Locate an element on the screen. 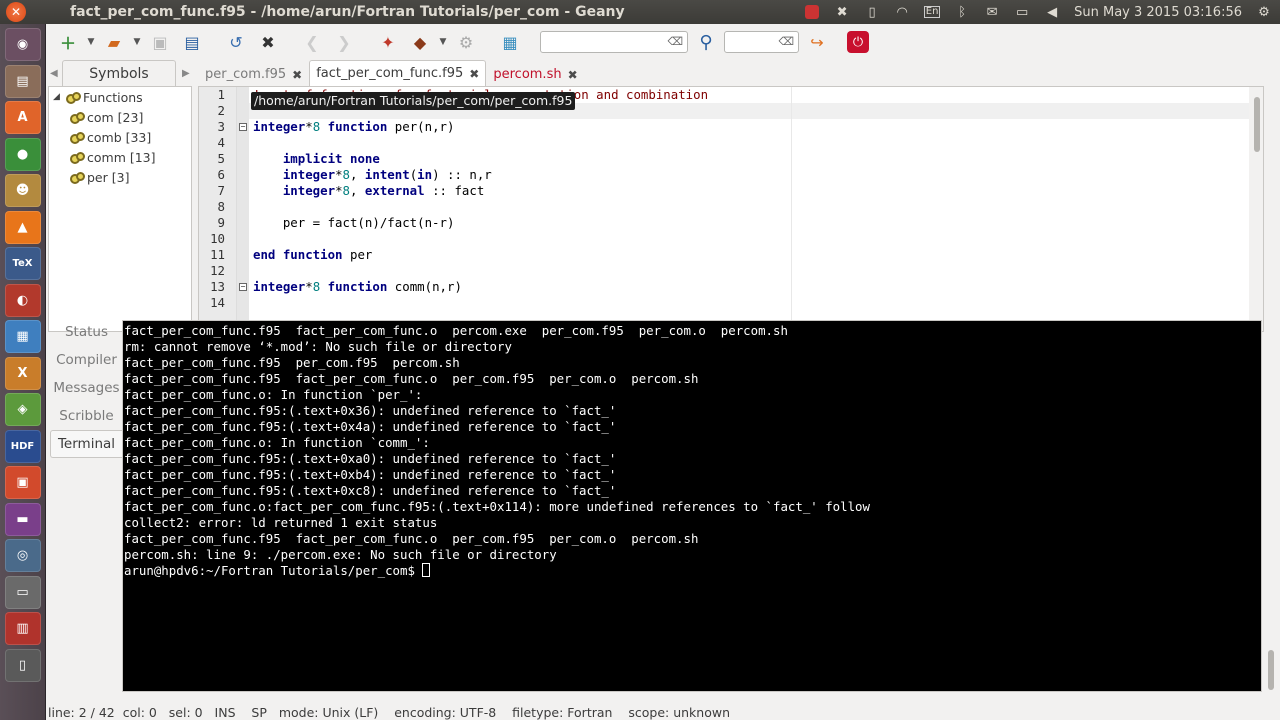  collapse-arrow-icon: ◢ is located at coordinates (59, 97).